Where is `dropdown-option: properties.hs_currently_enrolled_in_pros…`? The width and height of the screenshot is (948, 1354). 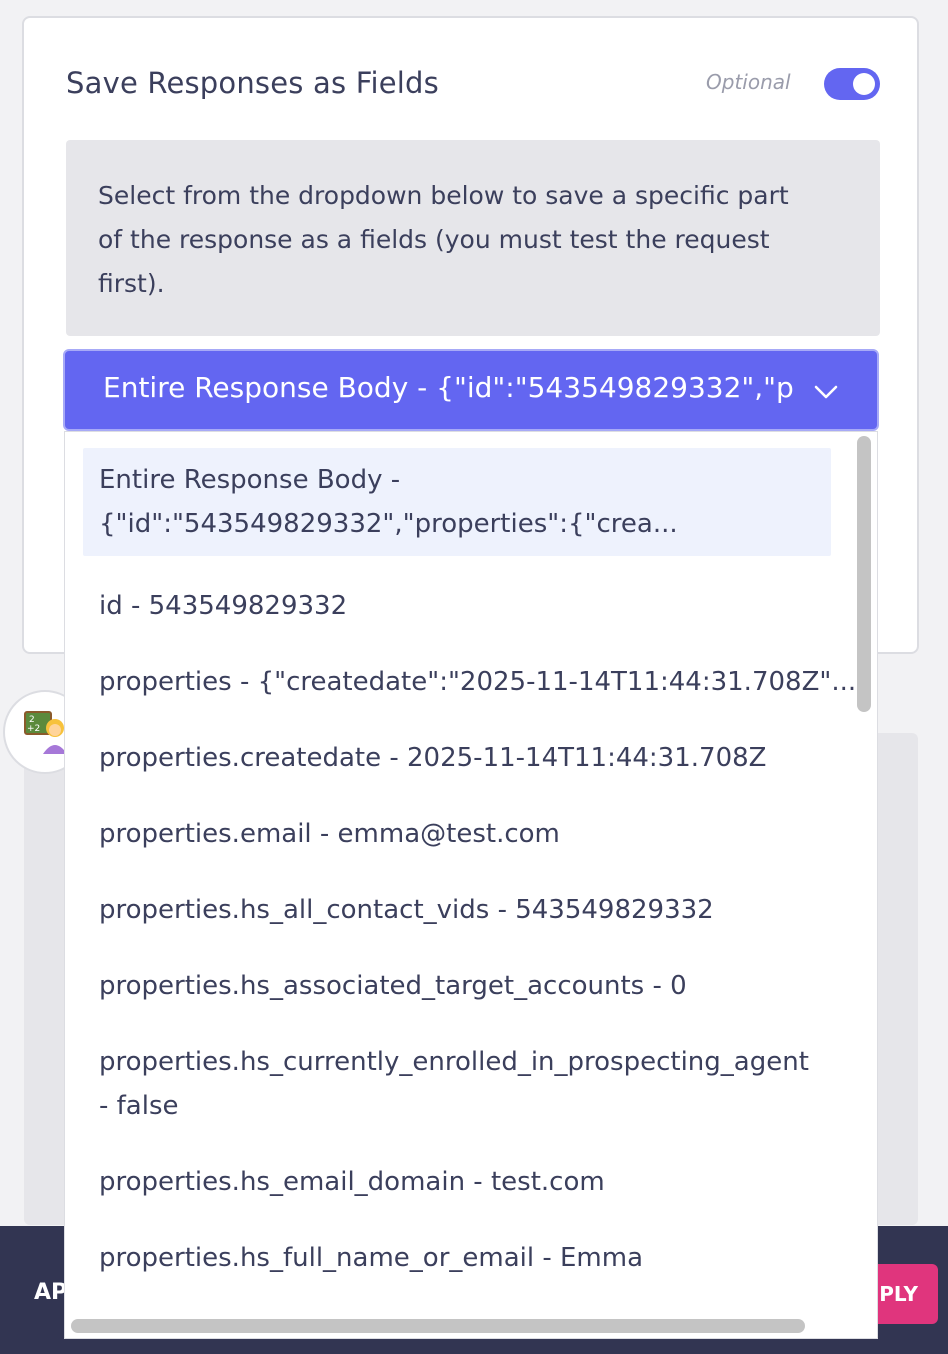
dropdown-option: properties.hs_currently_enrolled_in_pros… is located at coordinates (457, 1084).